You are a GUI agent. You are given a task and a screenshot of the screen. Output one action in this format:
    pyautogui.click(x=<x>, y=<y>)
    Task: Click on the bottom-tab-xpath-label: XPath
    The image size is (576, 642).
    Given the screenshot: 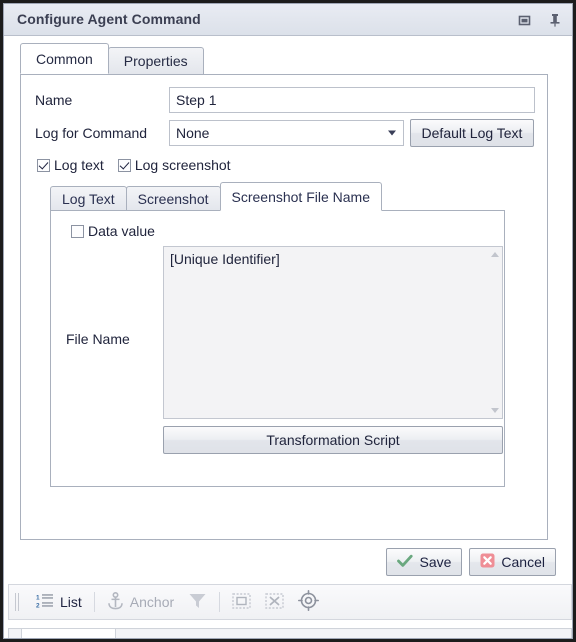 What is the action you would take?
    pyautogui.click(x=150, y=638)
    